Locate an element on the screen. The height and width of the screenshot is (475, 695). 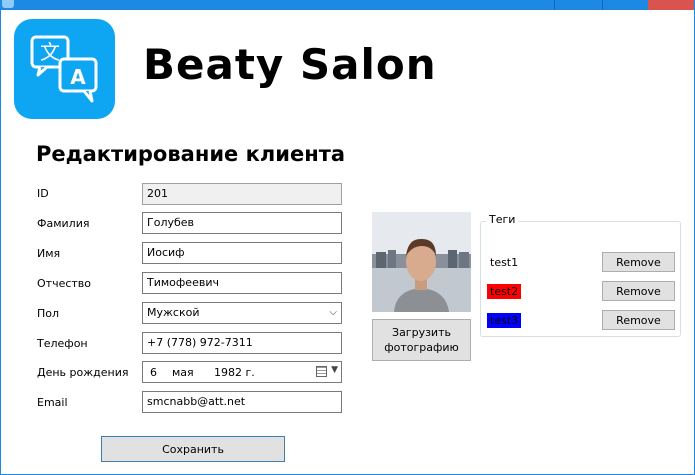
upload-label-line2: фотографию is located at coordinates (421, 347).